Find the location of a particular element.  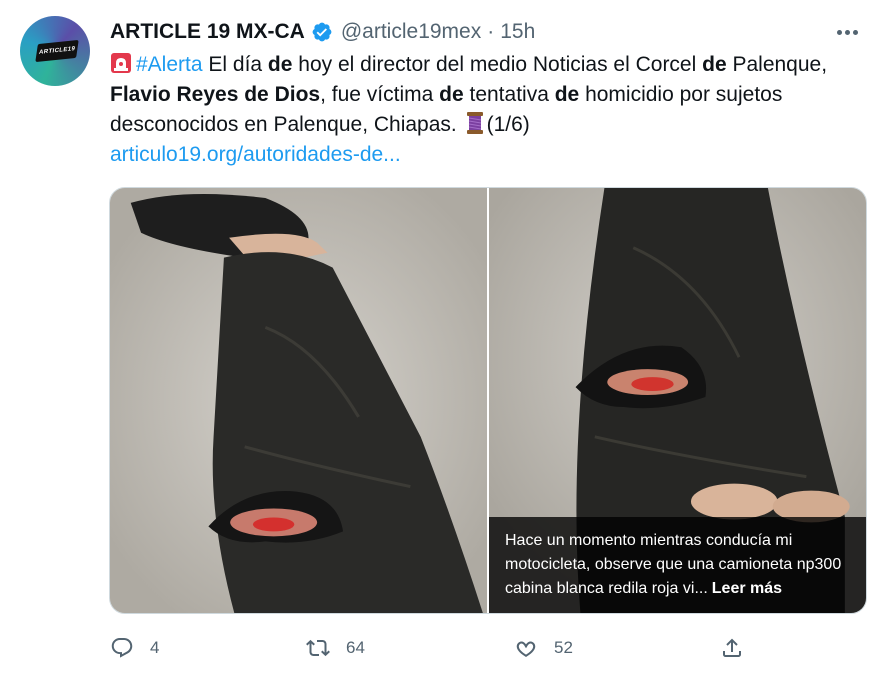

handle: @article19mex is located at coordinates (411, 32).